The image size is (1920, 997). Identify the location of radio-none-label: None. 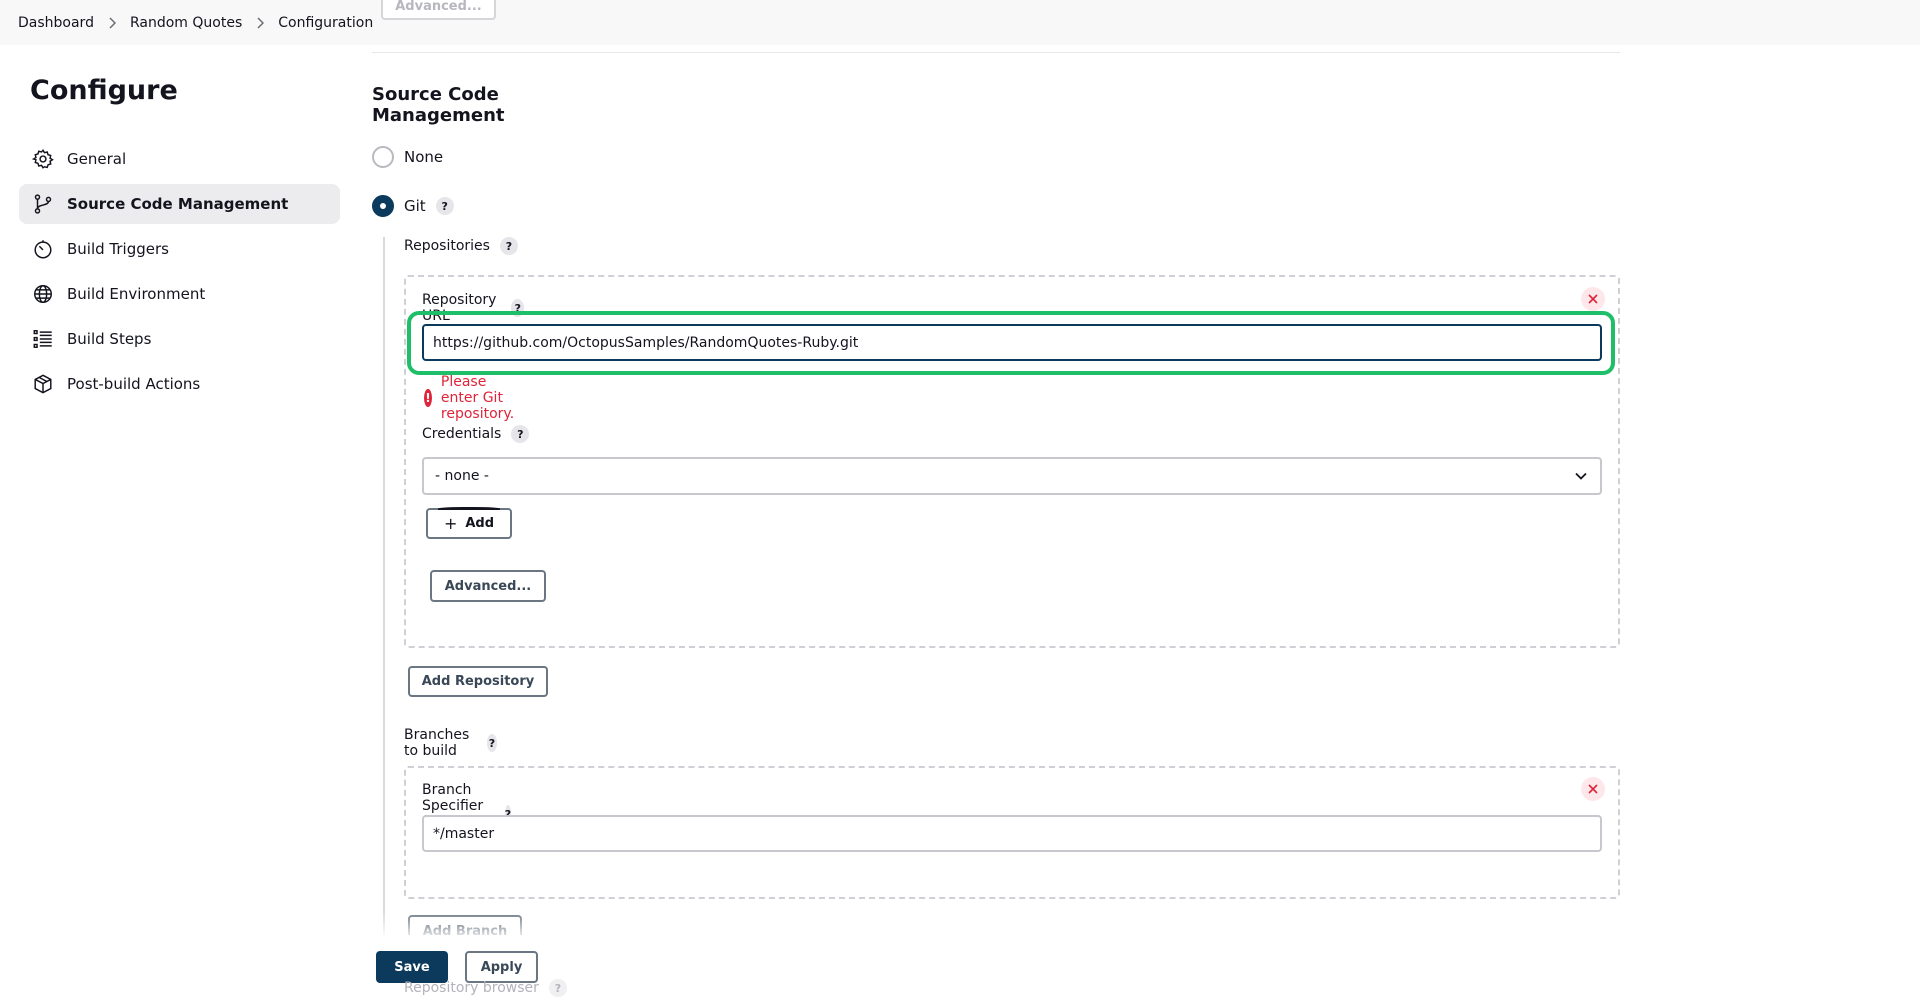
(423, 157).